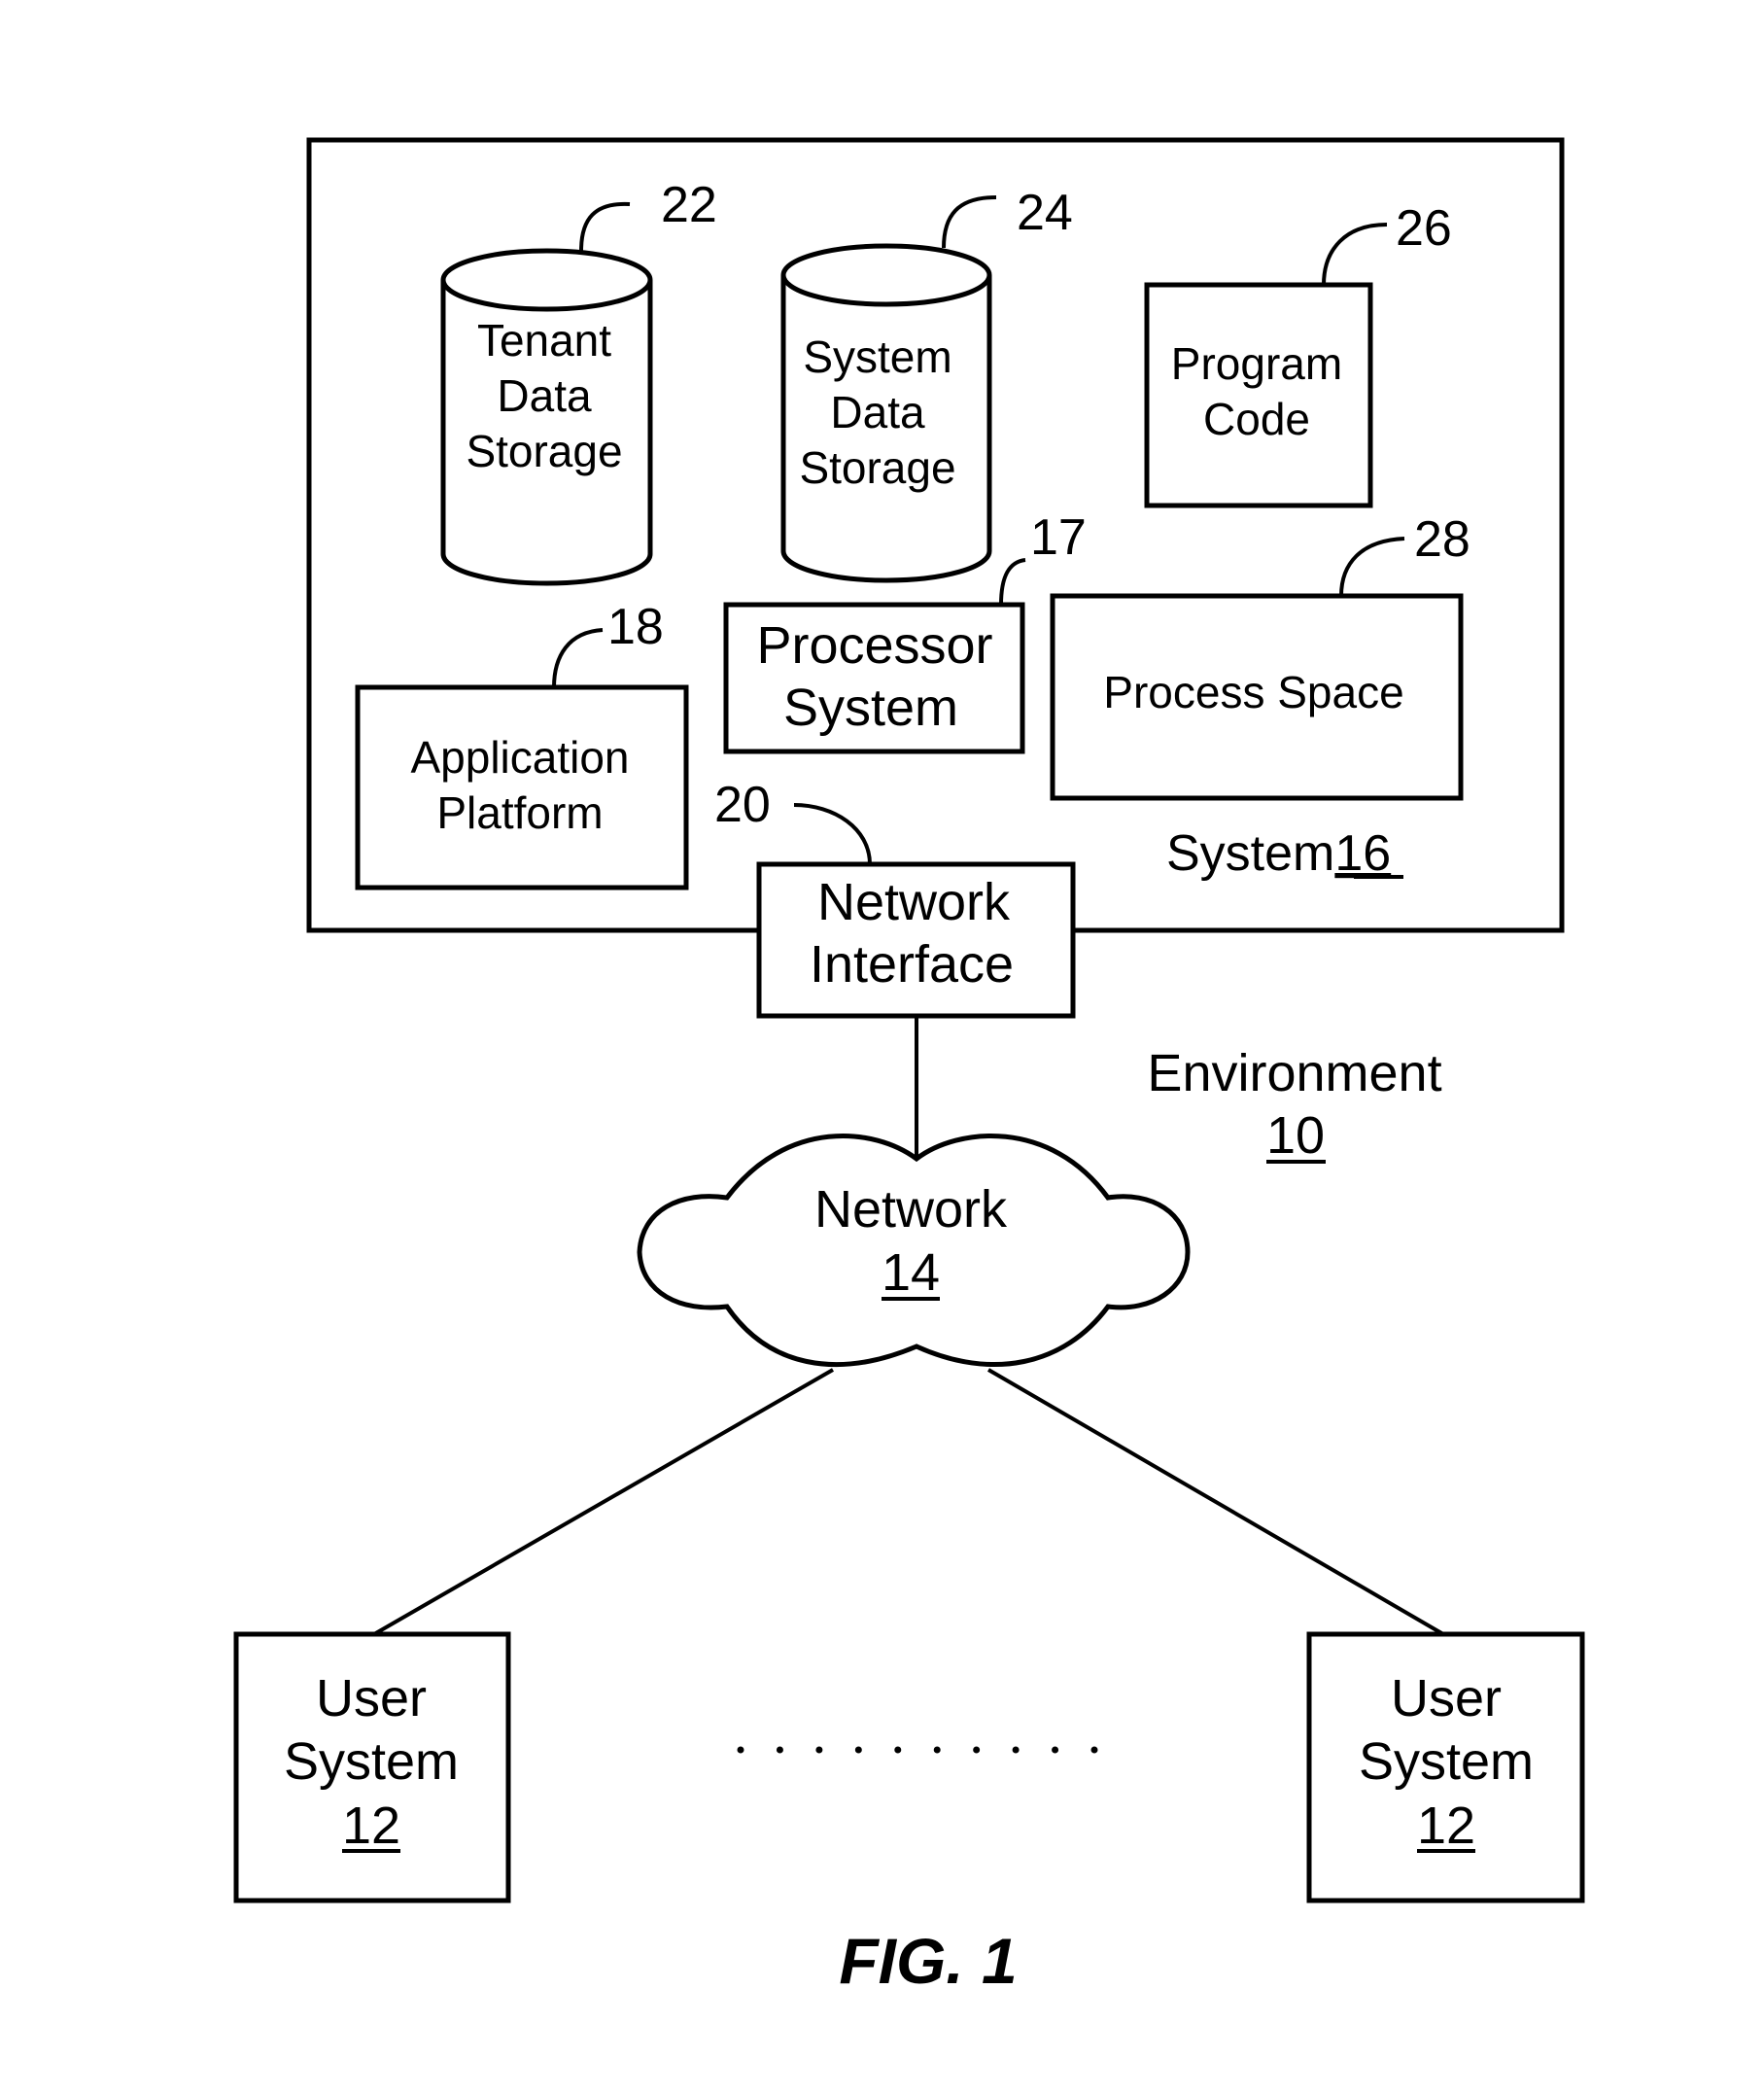 This screenshot has width=1764, height=2094. Describe the element at coordinates (1362, 853) in the screenshot. I see `system-ref-number: 16` at that location.